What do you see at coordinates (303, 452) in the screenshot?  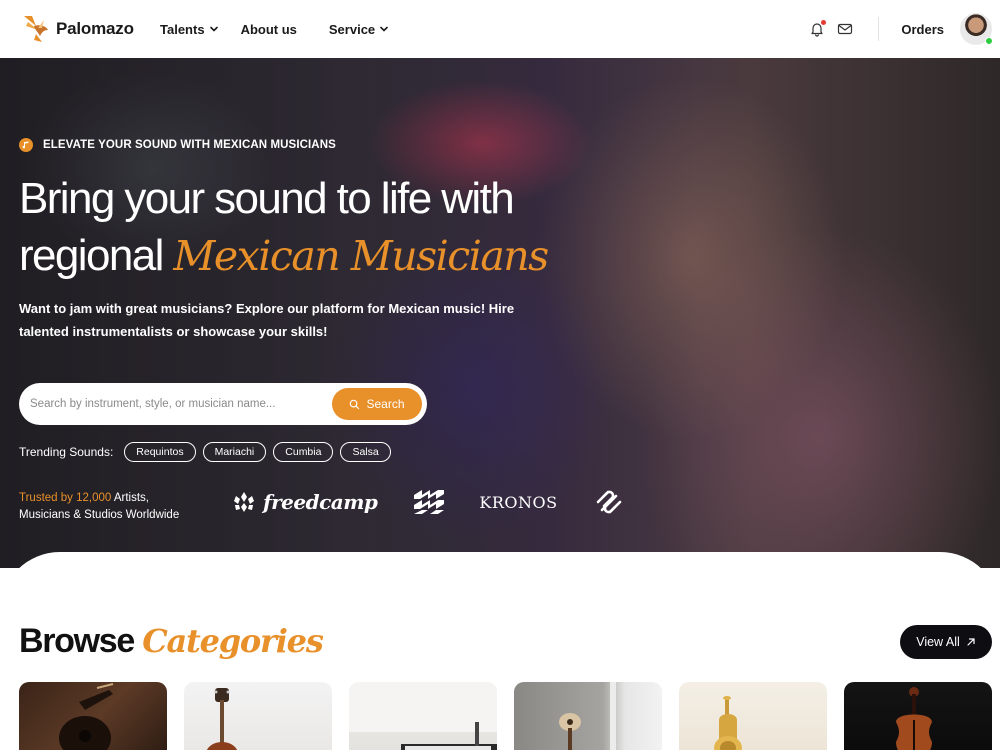 I see `trending-chip-cumbia: Cumbia` at bounding box center [303, 452].